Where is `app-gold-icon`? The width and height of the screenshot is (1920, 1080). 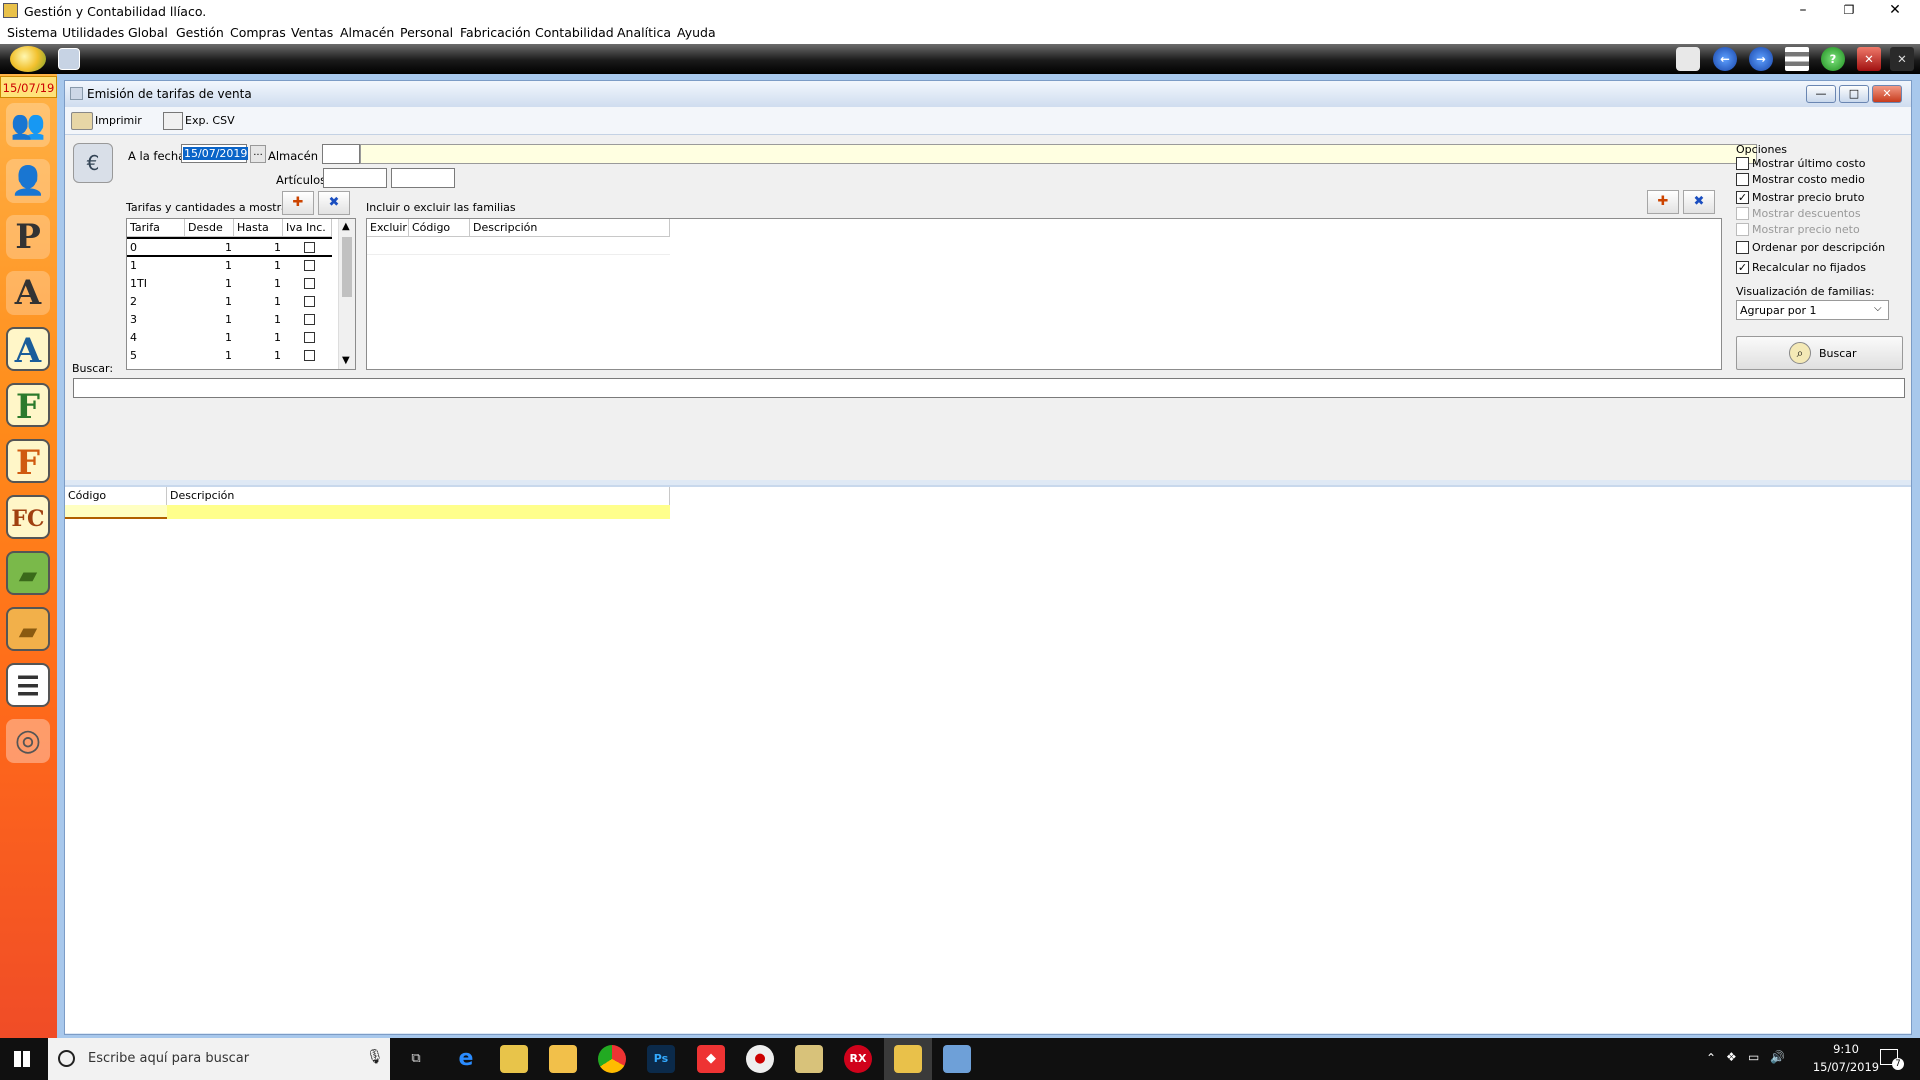 app-gold-icon is located at coordinates (809, 1059).